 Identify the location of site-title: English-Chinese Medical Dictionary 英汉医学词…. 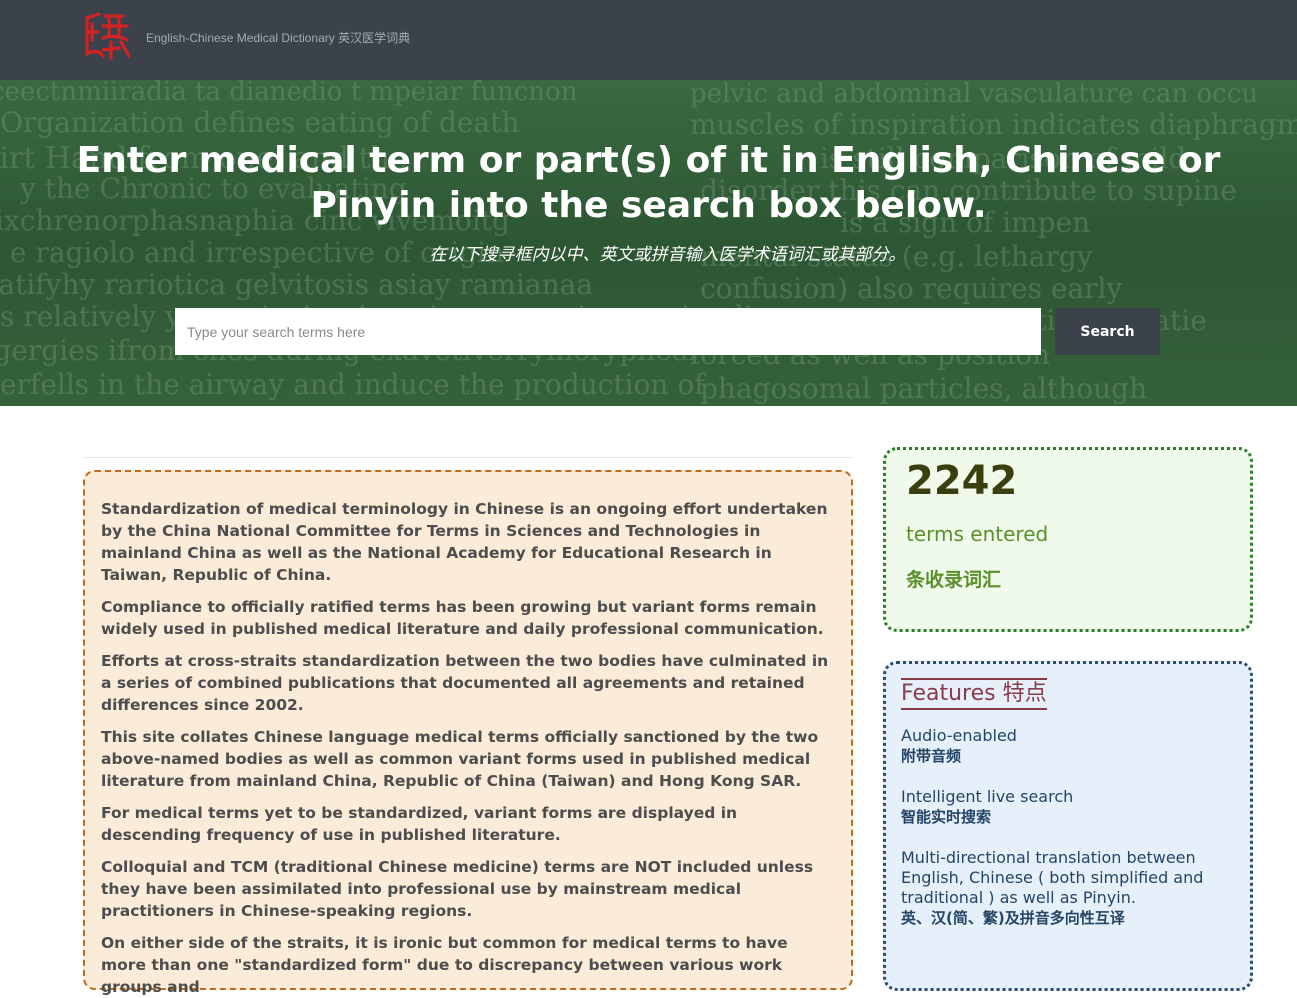
(278, 37).